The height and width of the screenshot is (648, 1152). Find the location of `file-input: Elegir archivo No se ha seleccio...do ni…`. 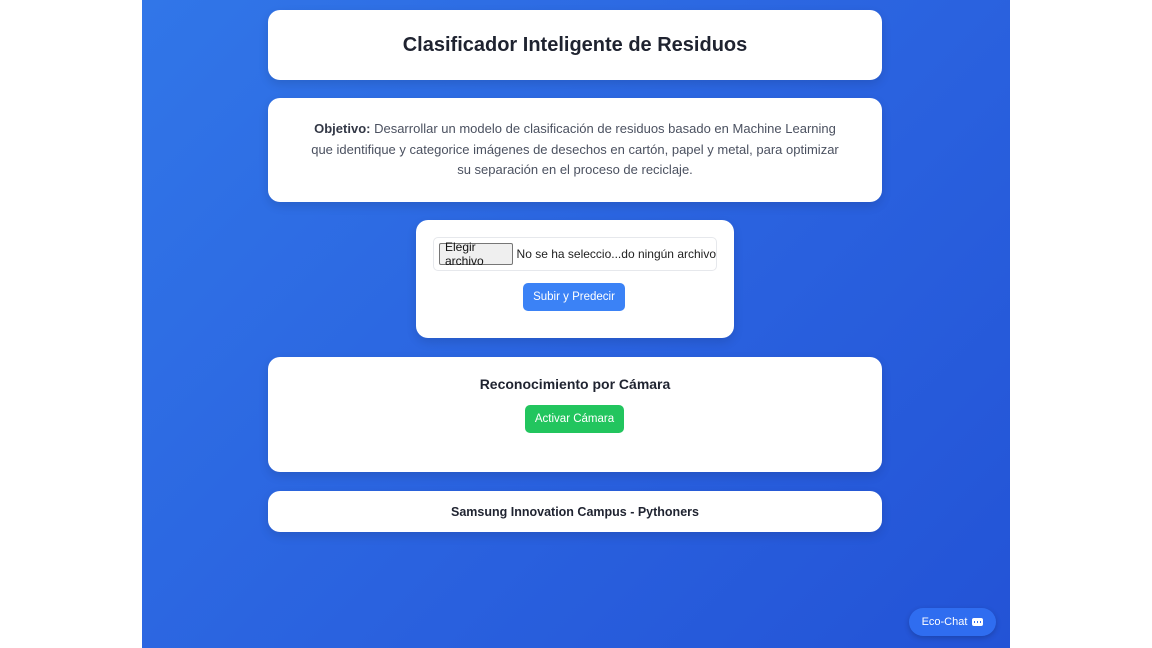

file-input: Elegir archivo No se ha seleccio...do ni… is located at coordinates (575, 254).